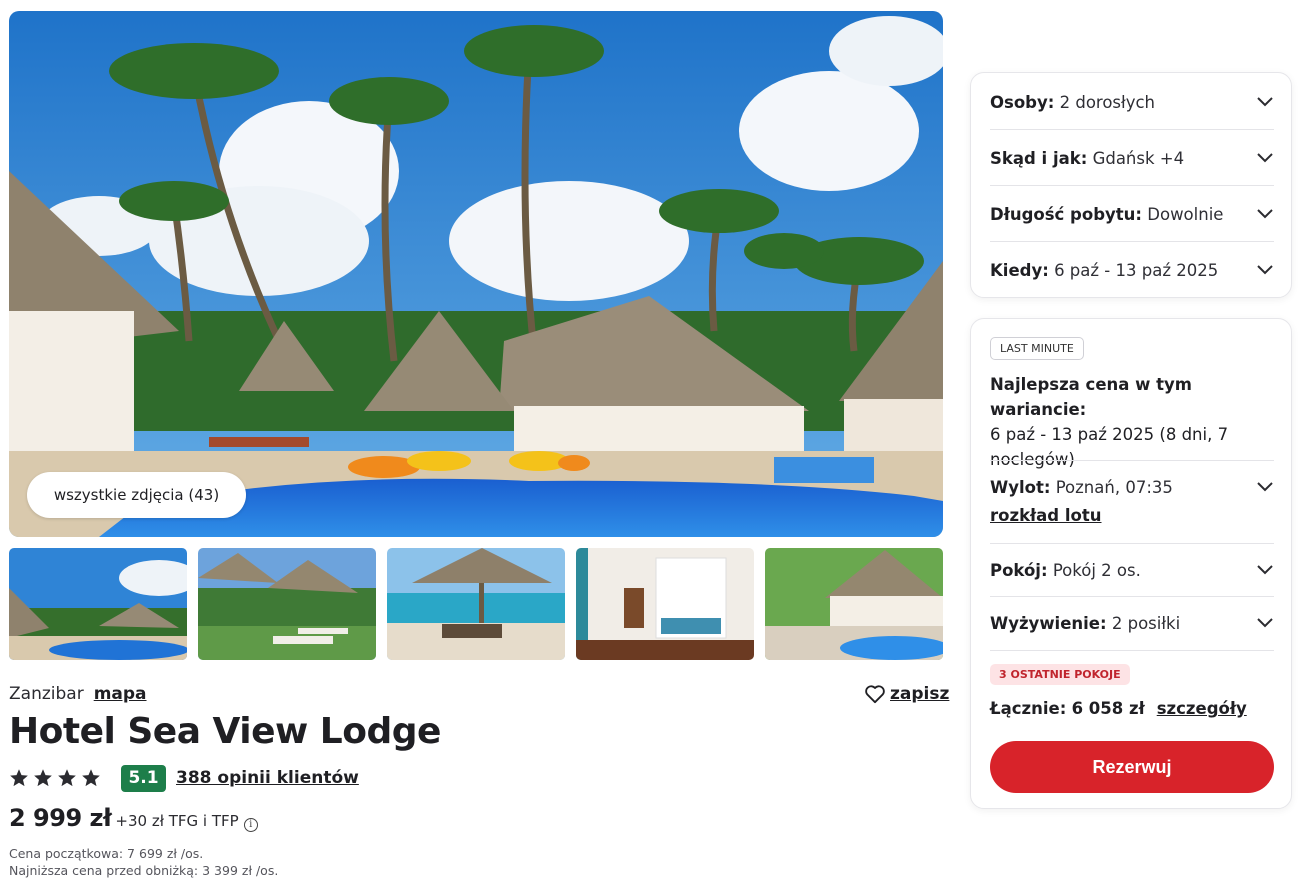  What do you see at coordinates (1108, 708) in the screenshot?
I see `total-value: 6 058 zł` at bounding box center [1108, 708].